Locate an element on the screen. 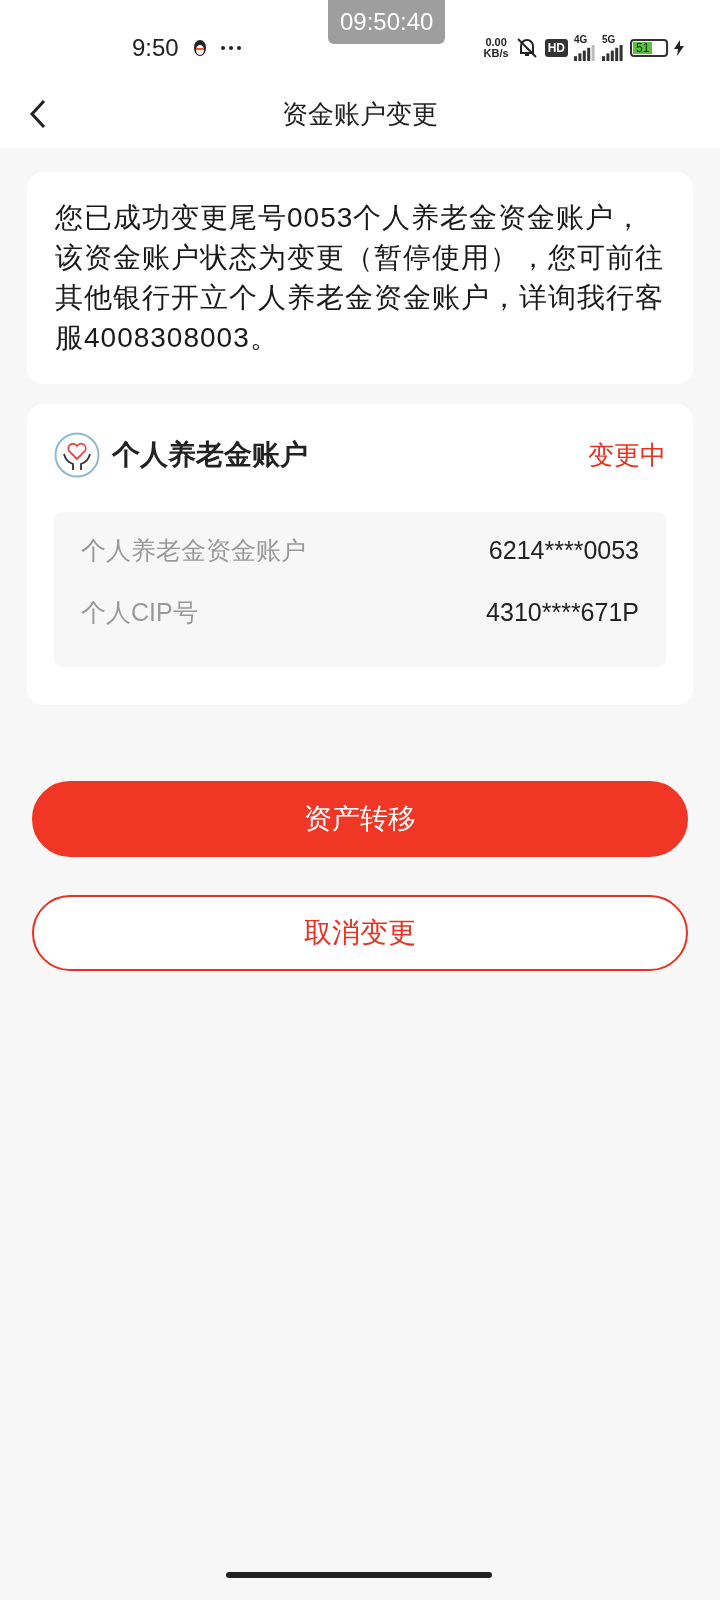  overlay-clock: 09:50:40 is located at coordinates (387, 22).